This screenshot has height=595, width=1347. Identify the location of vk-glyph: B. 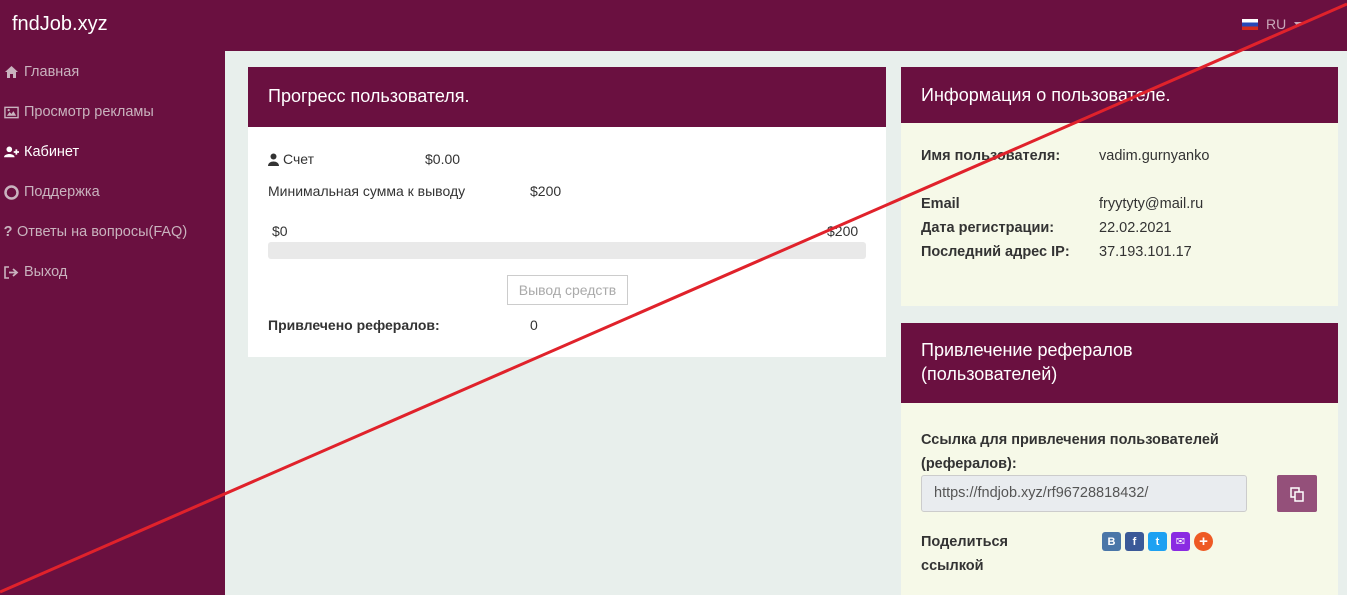
(1111, 541).